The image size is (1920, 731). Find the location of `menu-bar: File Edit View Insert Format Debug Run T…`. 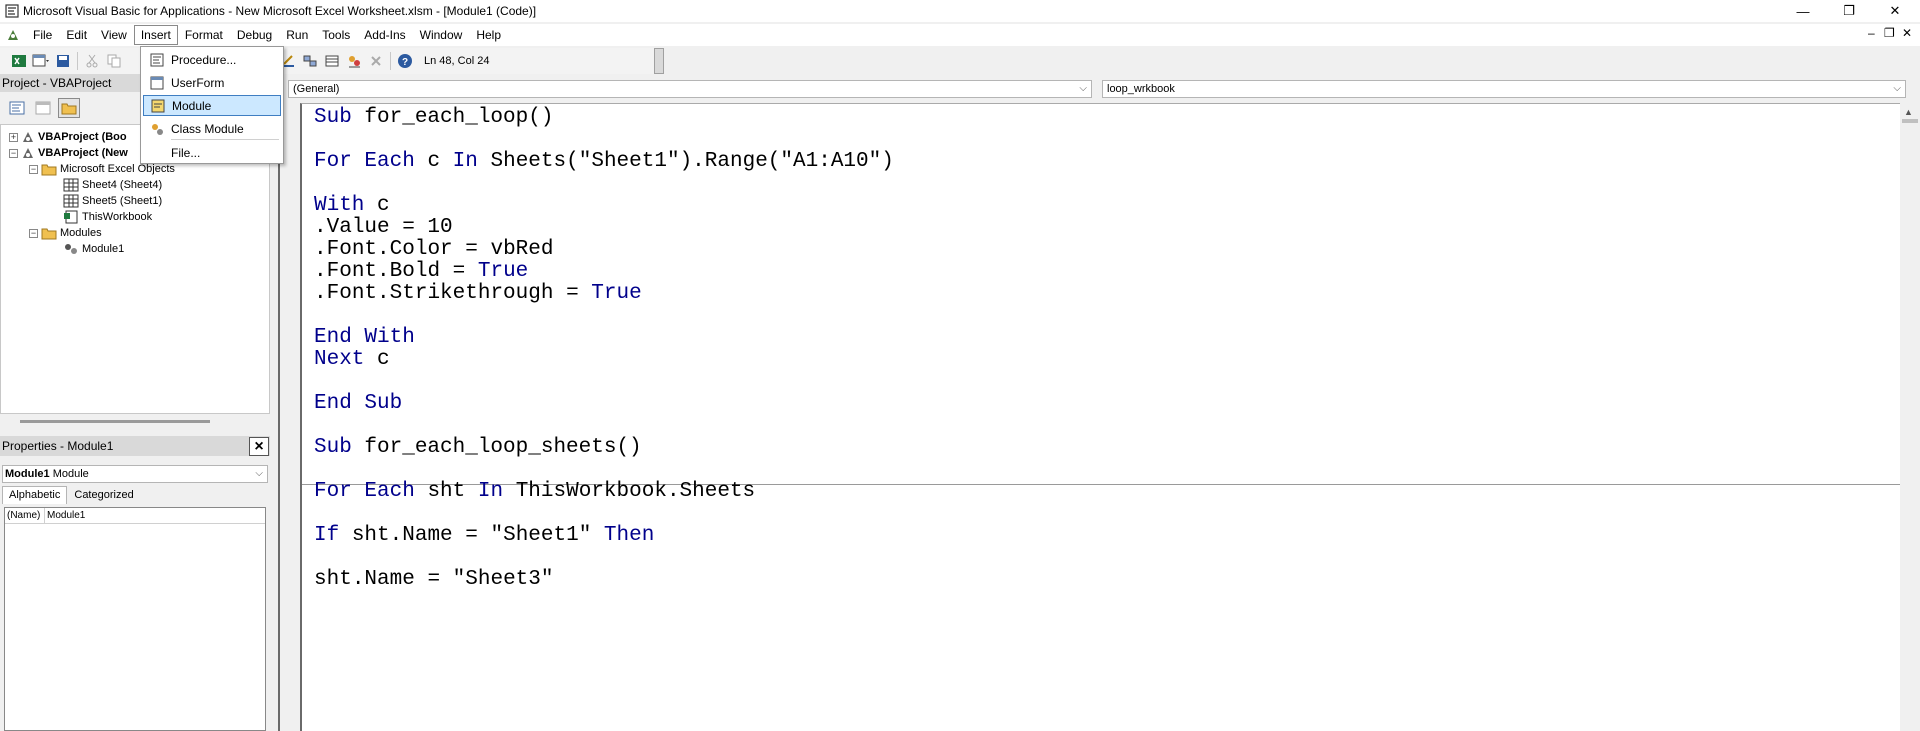

menu-bar: File Edit View Insert Format Debug Run T… is located at coordinates (960, 35).